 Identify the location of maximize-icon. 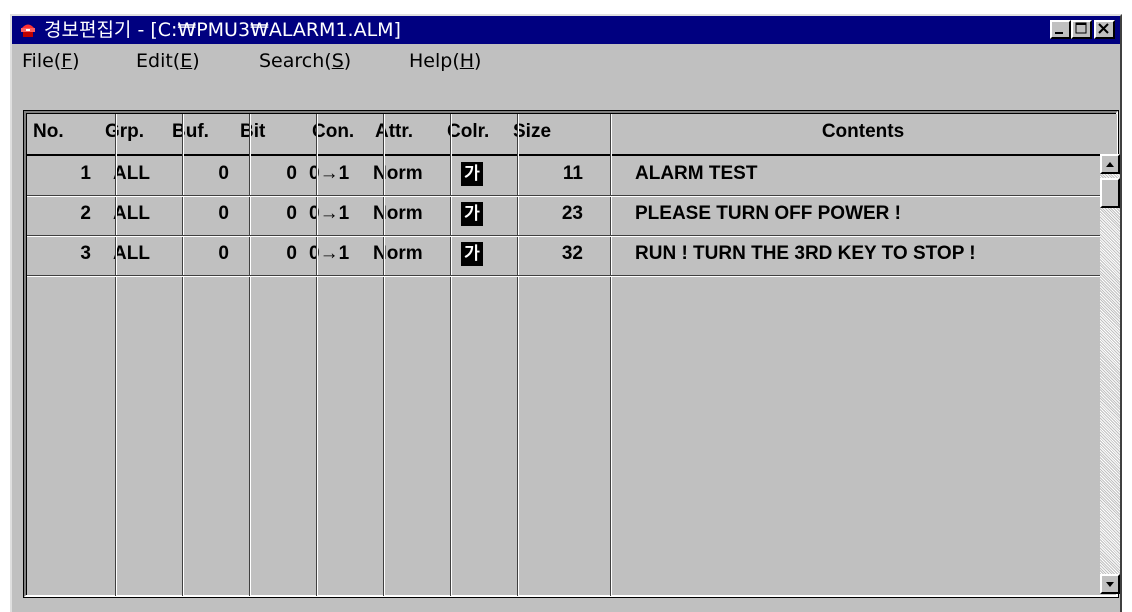
(1081, 28).